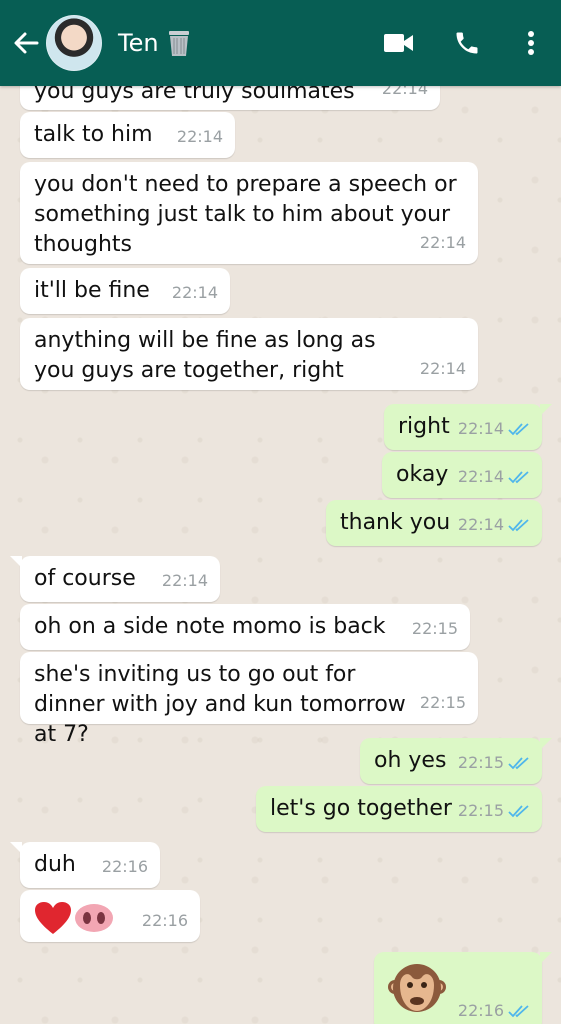 The height and width of the screenshot is (1024, 561). I want to click on chat-header: Ten, so click(280, 43).